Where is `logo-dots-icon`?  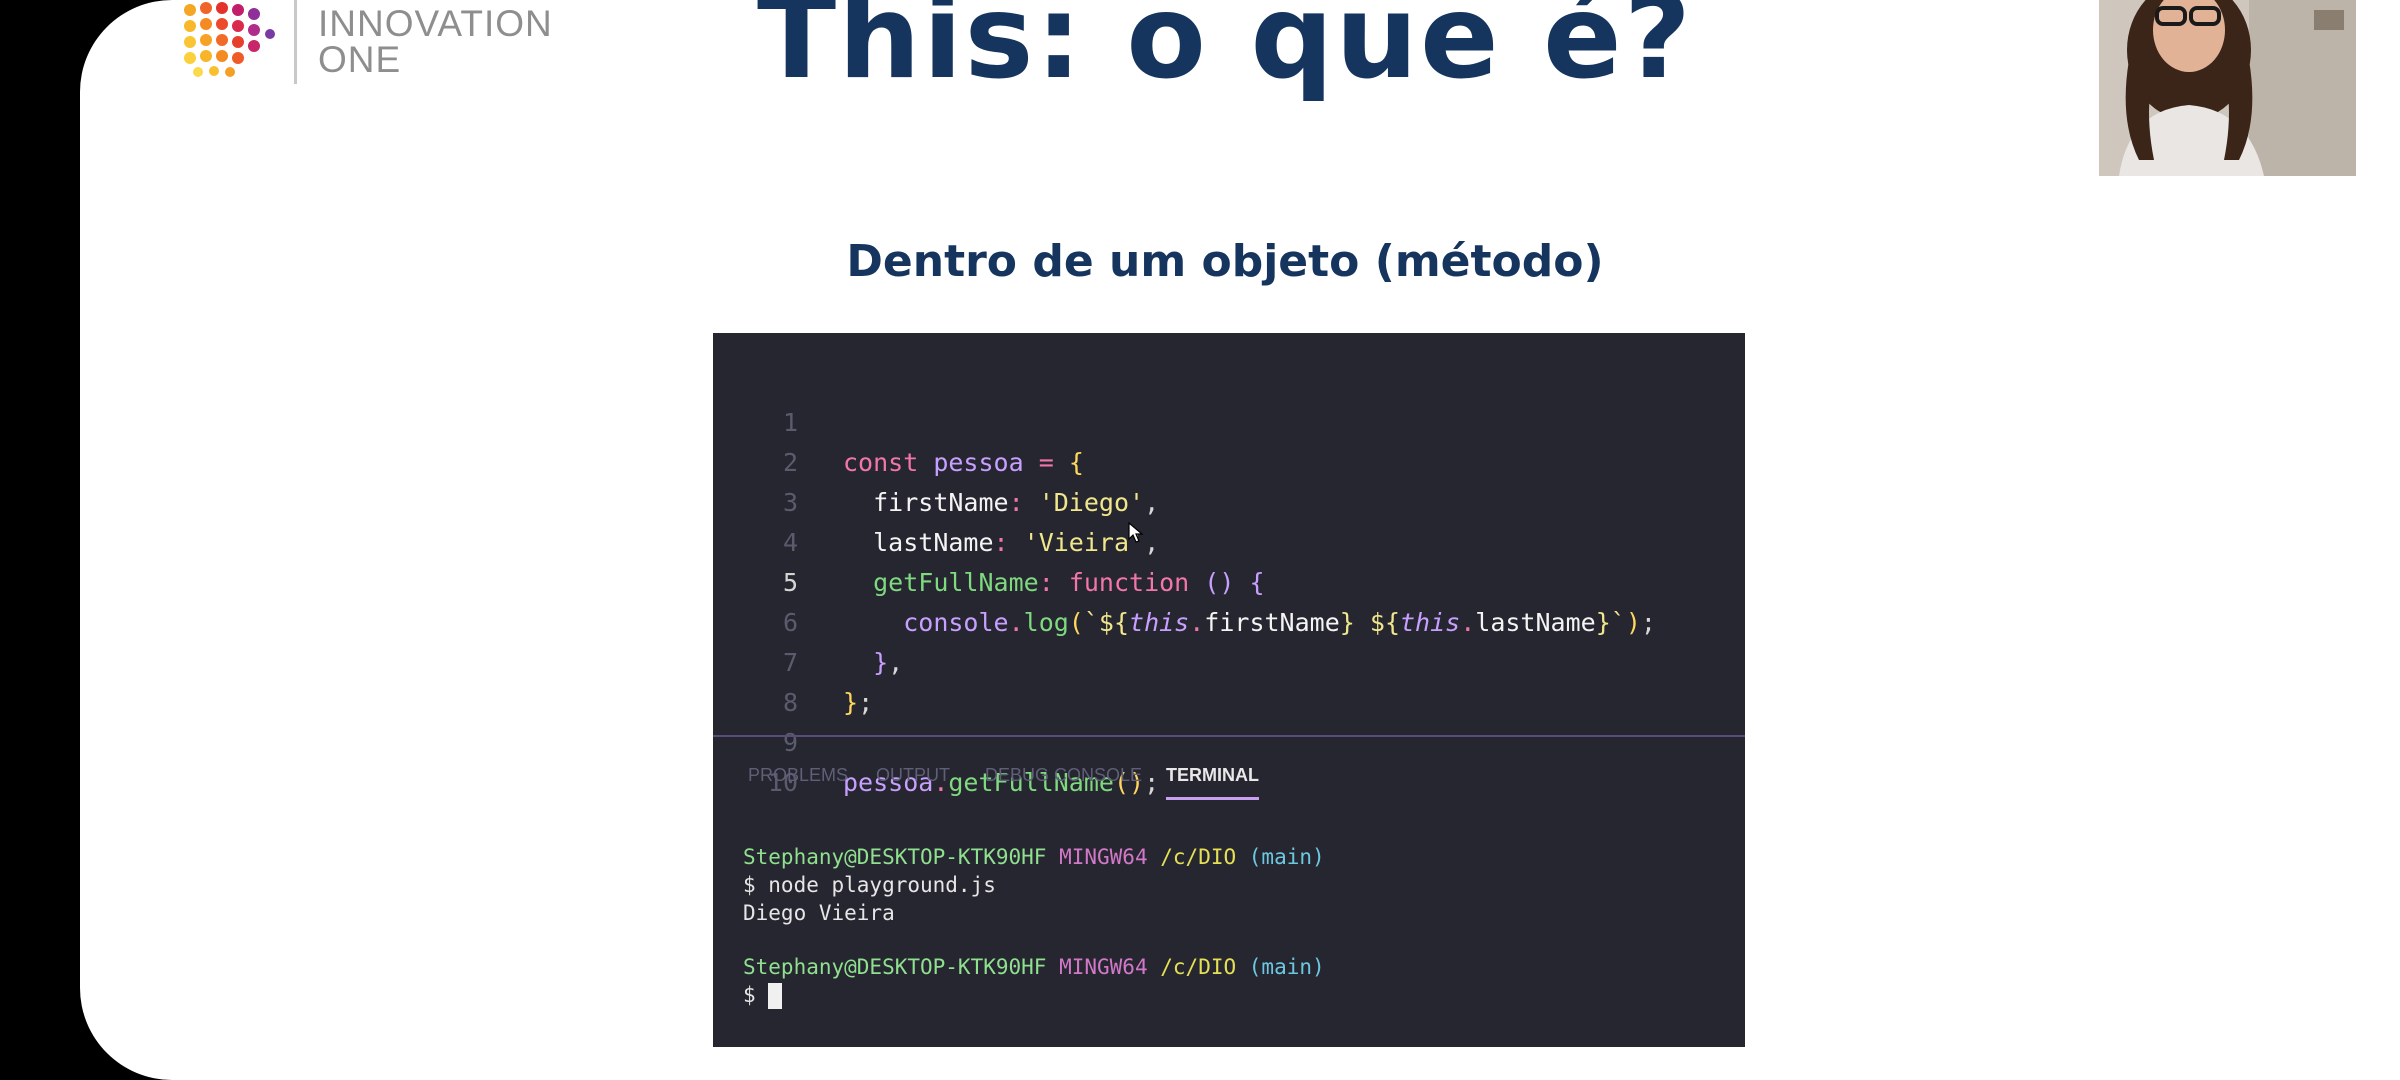 logo-dots-icon is located at coordinates (229, 39).